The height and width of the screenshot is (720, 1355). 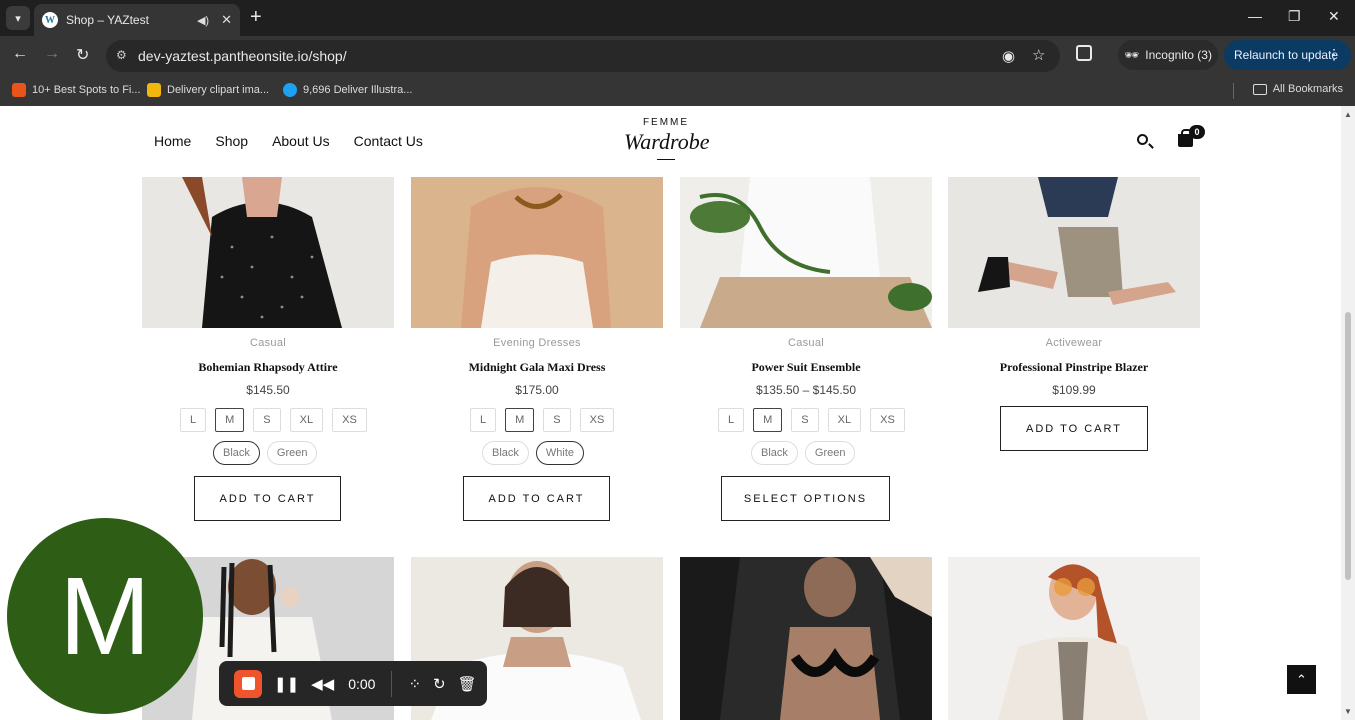 What do you see at coordinates (301, 141) in the screenshot?
I see `nav-about: About Us` at bounding box center [301, 141].